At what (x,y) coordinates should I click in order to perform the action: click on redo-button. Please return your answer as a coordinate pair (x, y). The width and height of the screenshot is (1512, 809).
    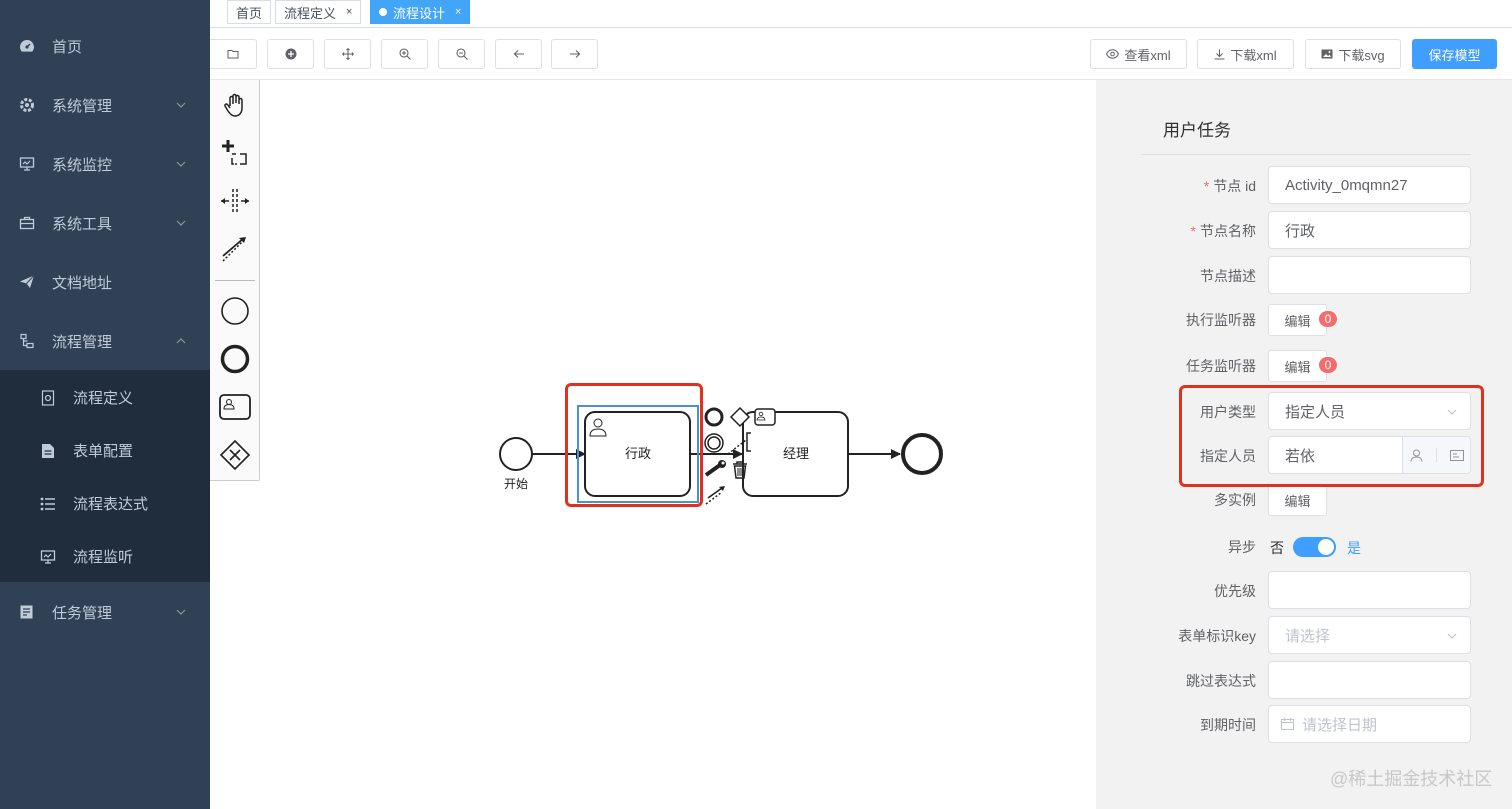
    Looking at the image, I should click on (574, 54).